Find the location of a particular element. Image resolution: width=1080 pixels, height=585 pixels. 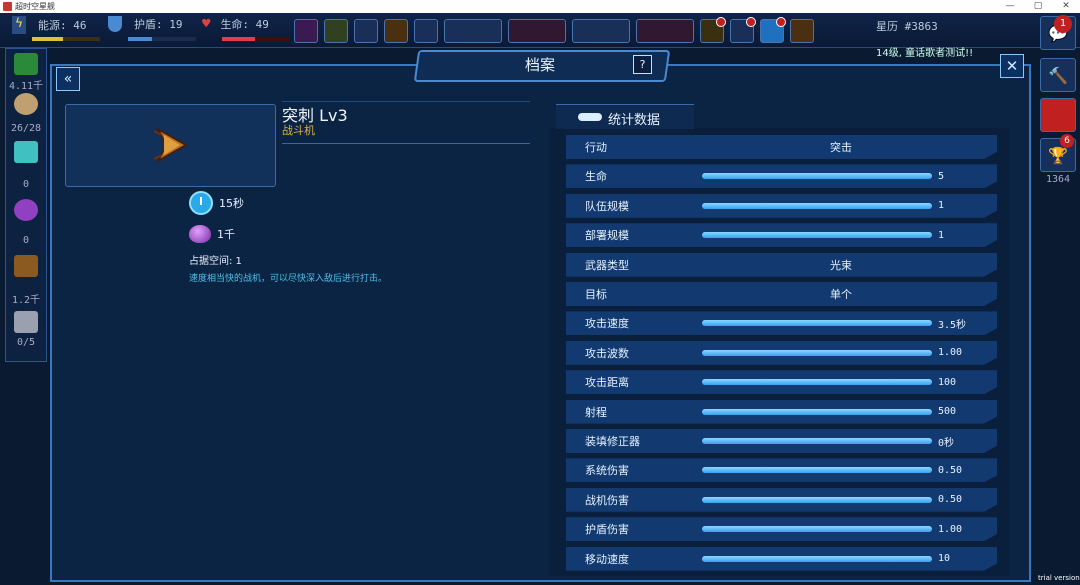

lightning-icon: ϟ is located at coordinates (19, 25).